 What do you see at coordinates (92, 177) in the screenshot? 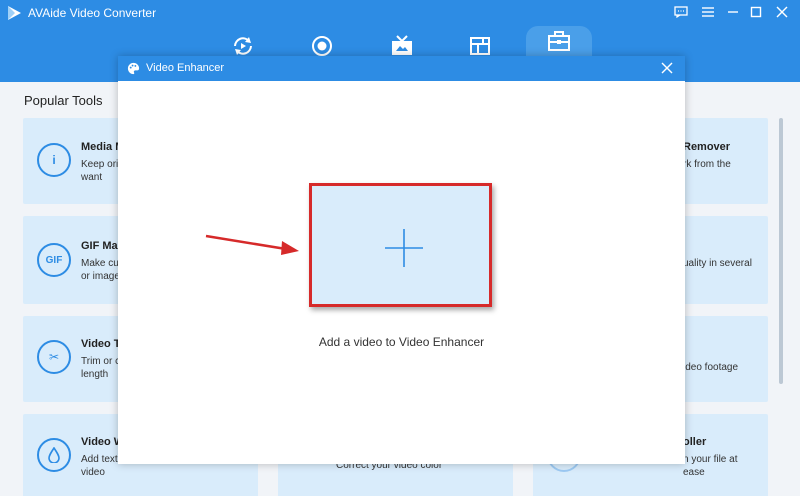
I see `card-desc-line: want` at bounding box center [92, 177].